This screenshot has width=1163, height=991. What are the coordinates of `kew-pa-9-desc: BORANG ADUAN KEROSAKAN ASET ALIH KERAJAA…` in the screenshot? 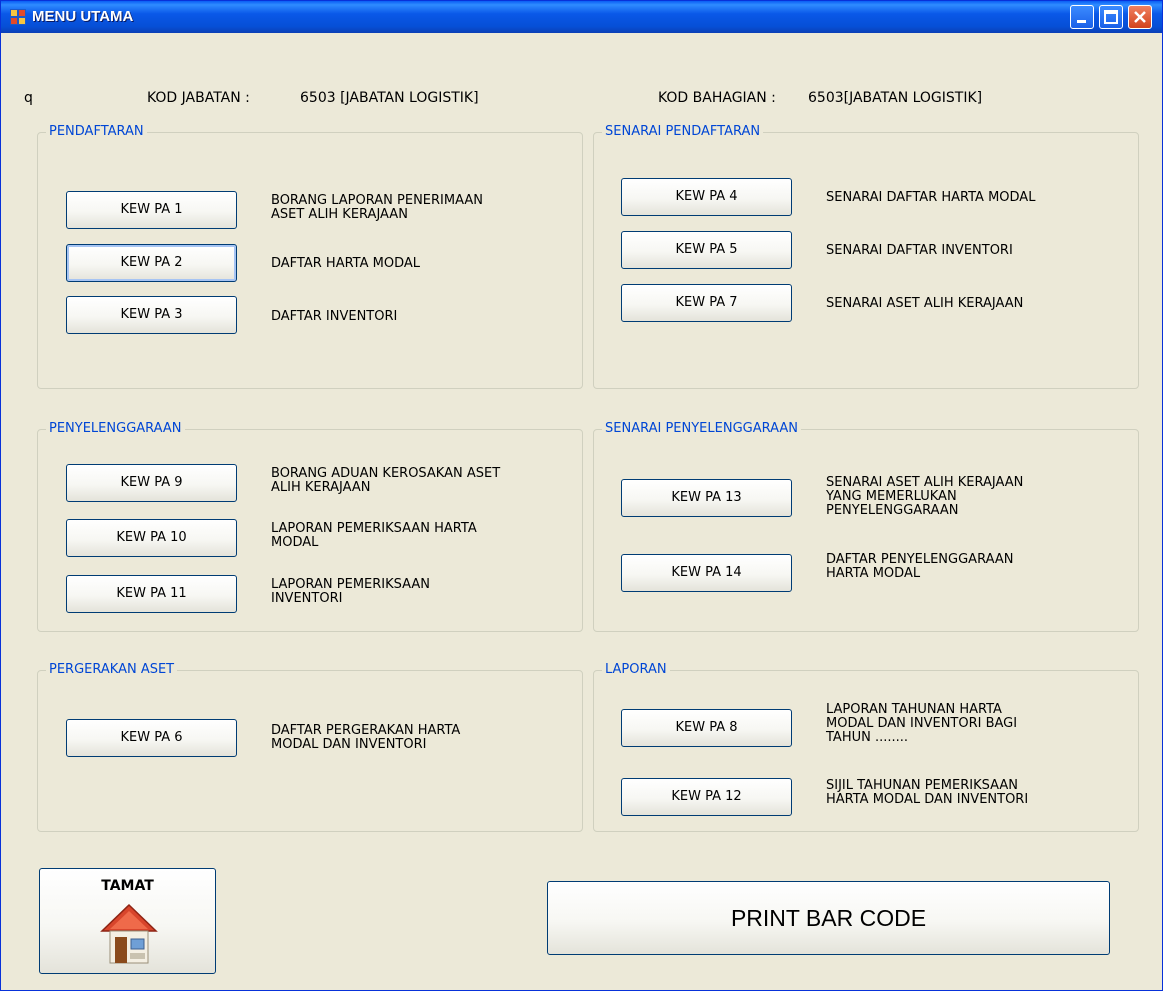 It's located at (386, 480).